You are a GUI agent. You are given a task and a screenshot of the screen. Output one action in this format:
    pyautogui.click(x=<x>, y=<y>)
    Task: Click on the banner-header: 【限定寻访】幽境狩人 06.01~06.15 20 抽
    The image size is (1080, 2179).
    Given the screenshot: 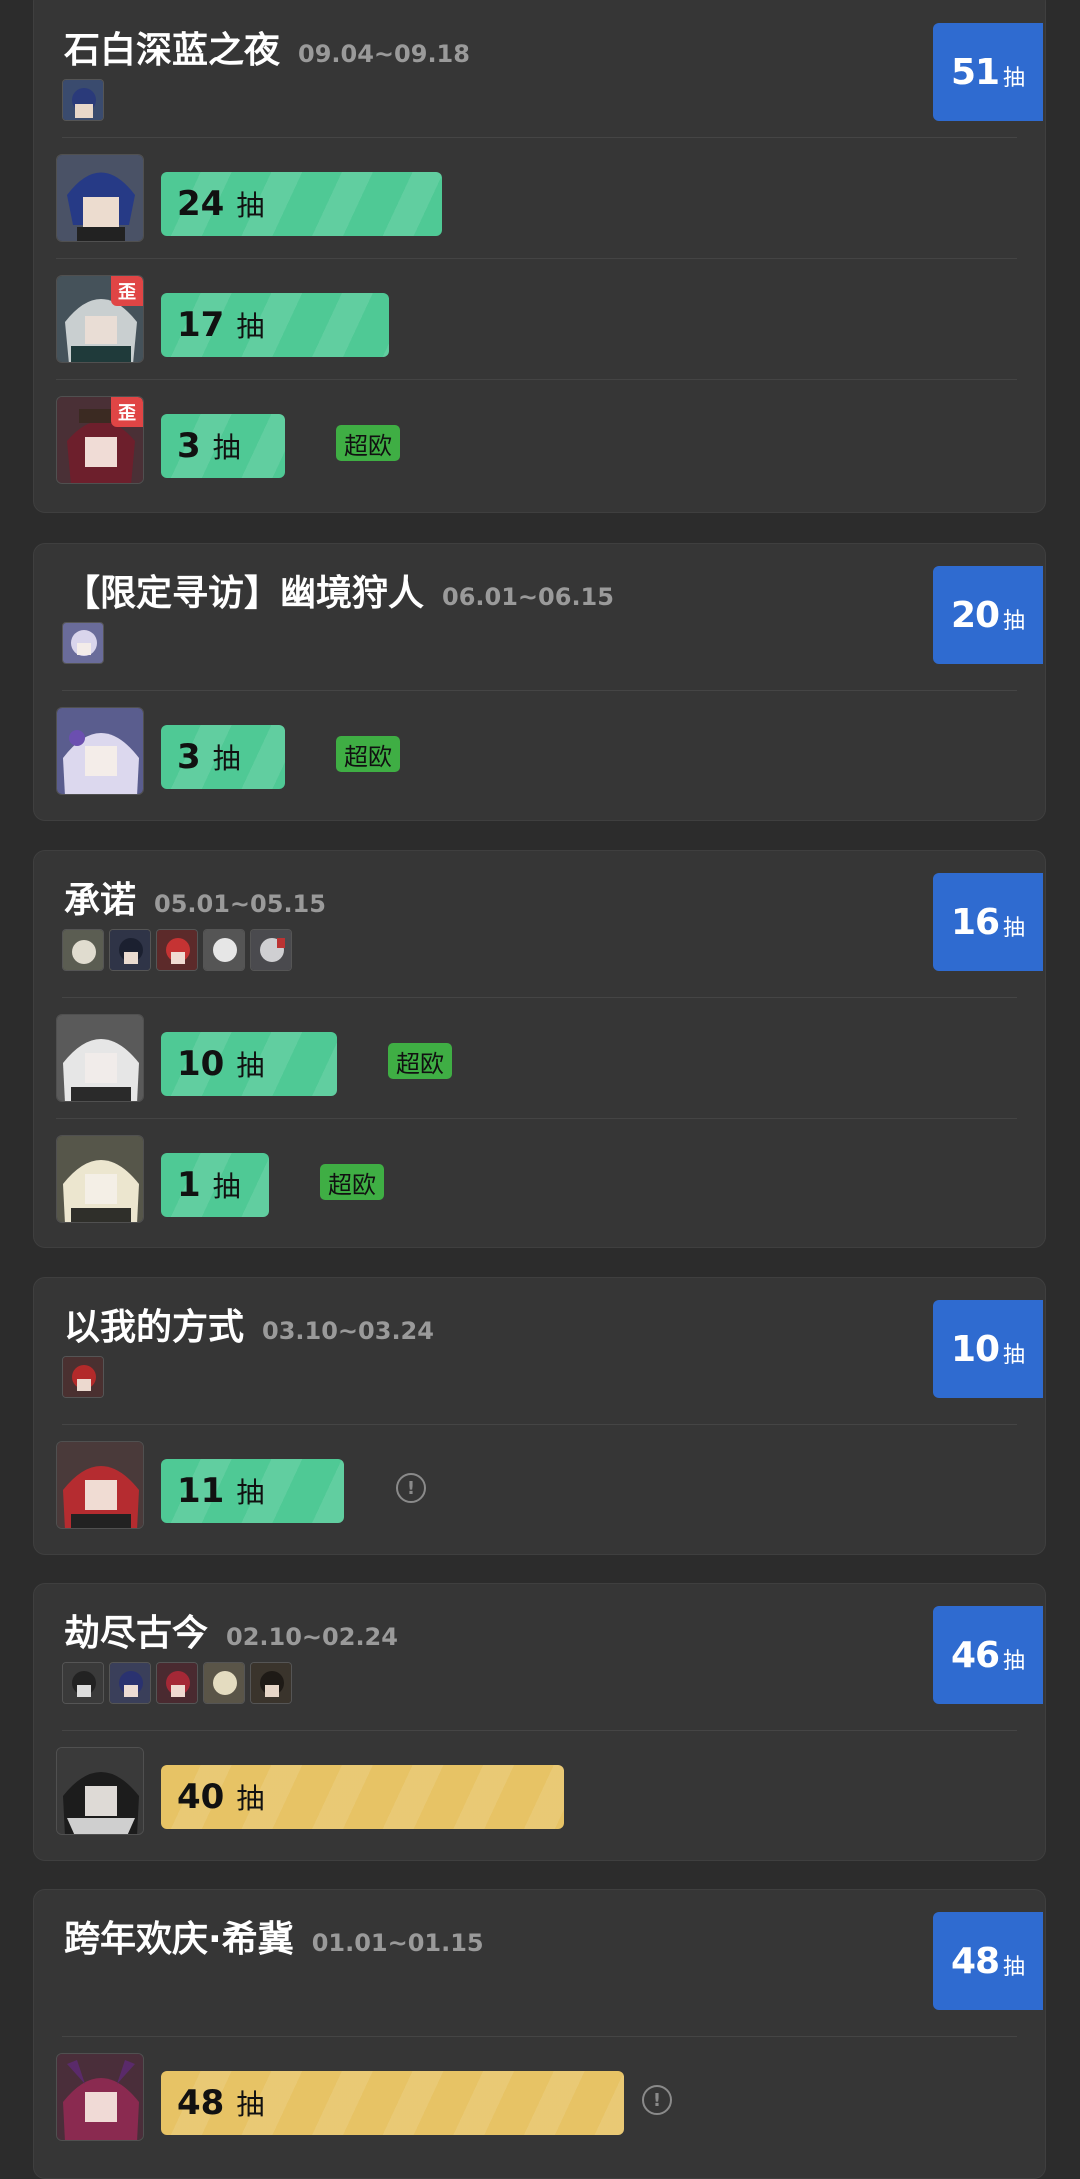 What is the action you would take?
    pyautogui.click(x=539, y=617)
    